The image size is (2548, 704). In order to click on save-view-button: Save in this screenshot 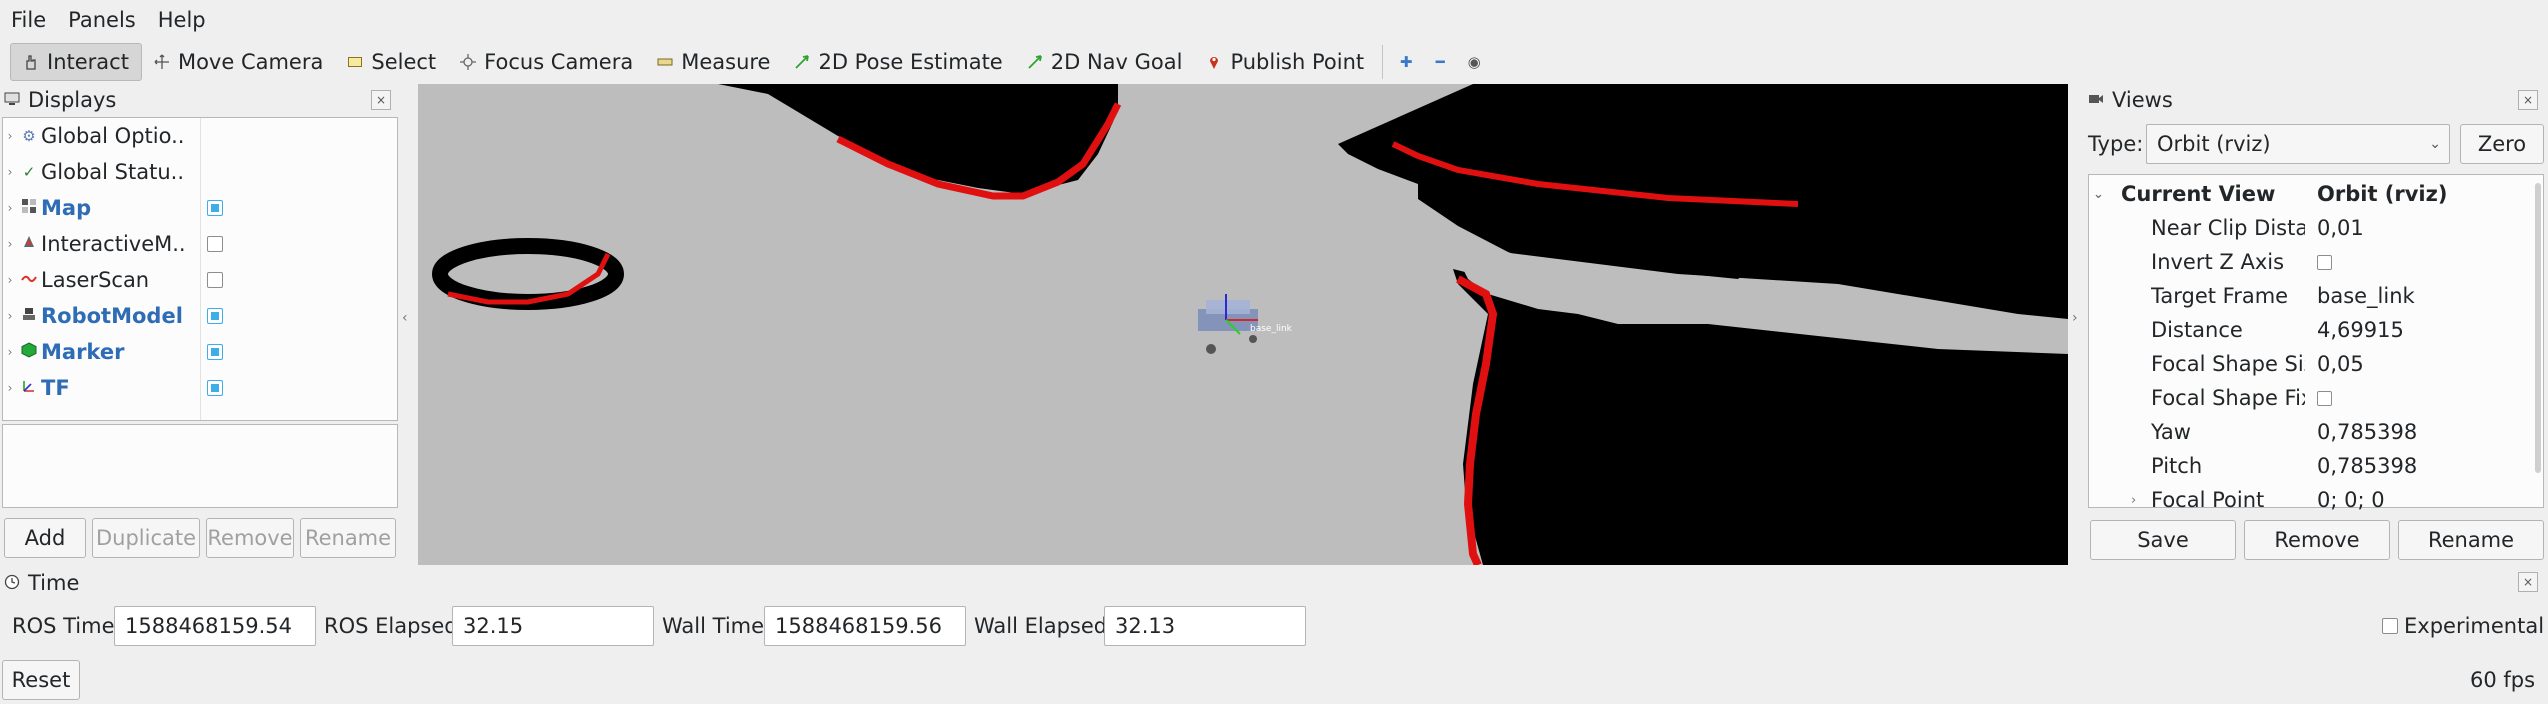, I will do `click(2163, 540)`.